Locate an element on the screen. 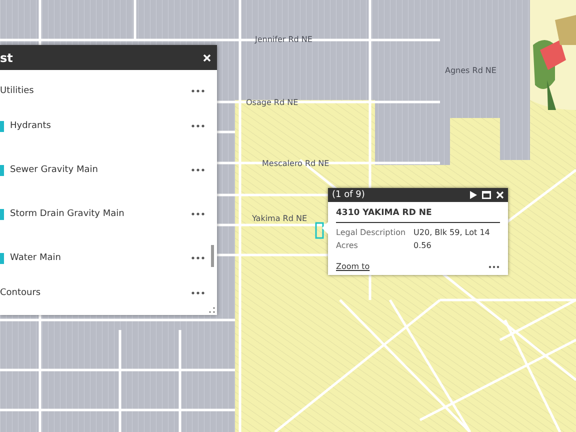 The height and width of the screenshot is (432, 576). next-icon is located at coordinates (473, 195).